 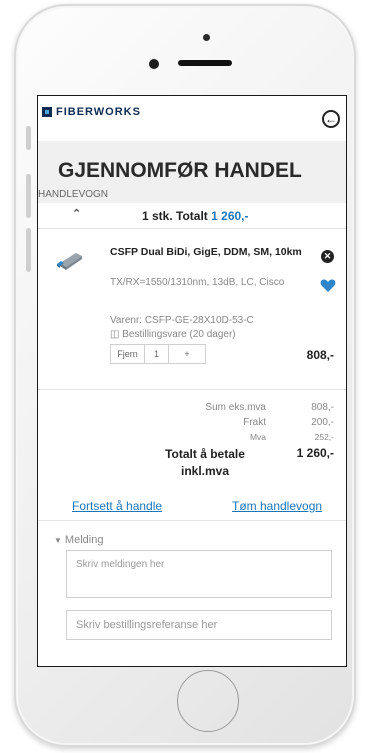 I want to click on product-thumbnail, so click(x=69, y=260).